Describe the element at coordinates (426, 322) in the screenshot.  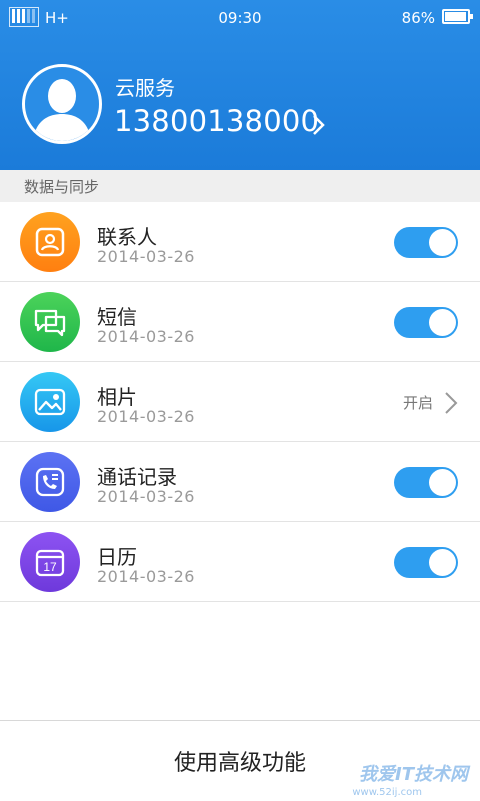
I see `messages-sync-toggle` at that location.